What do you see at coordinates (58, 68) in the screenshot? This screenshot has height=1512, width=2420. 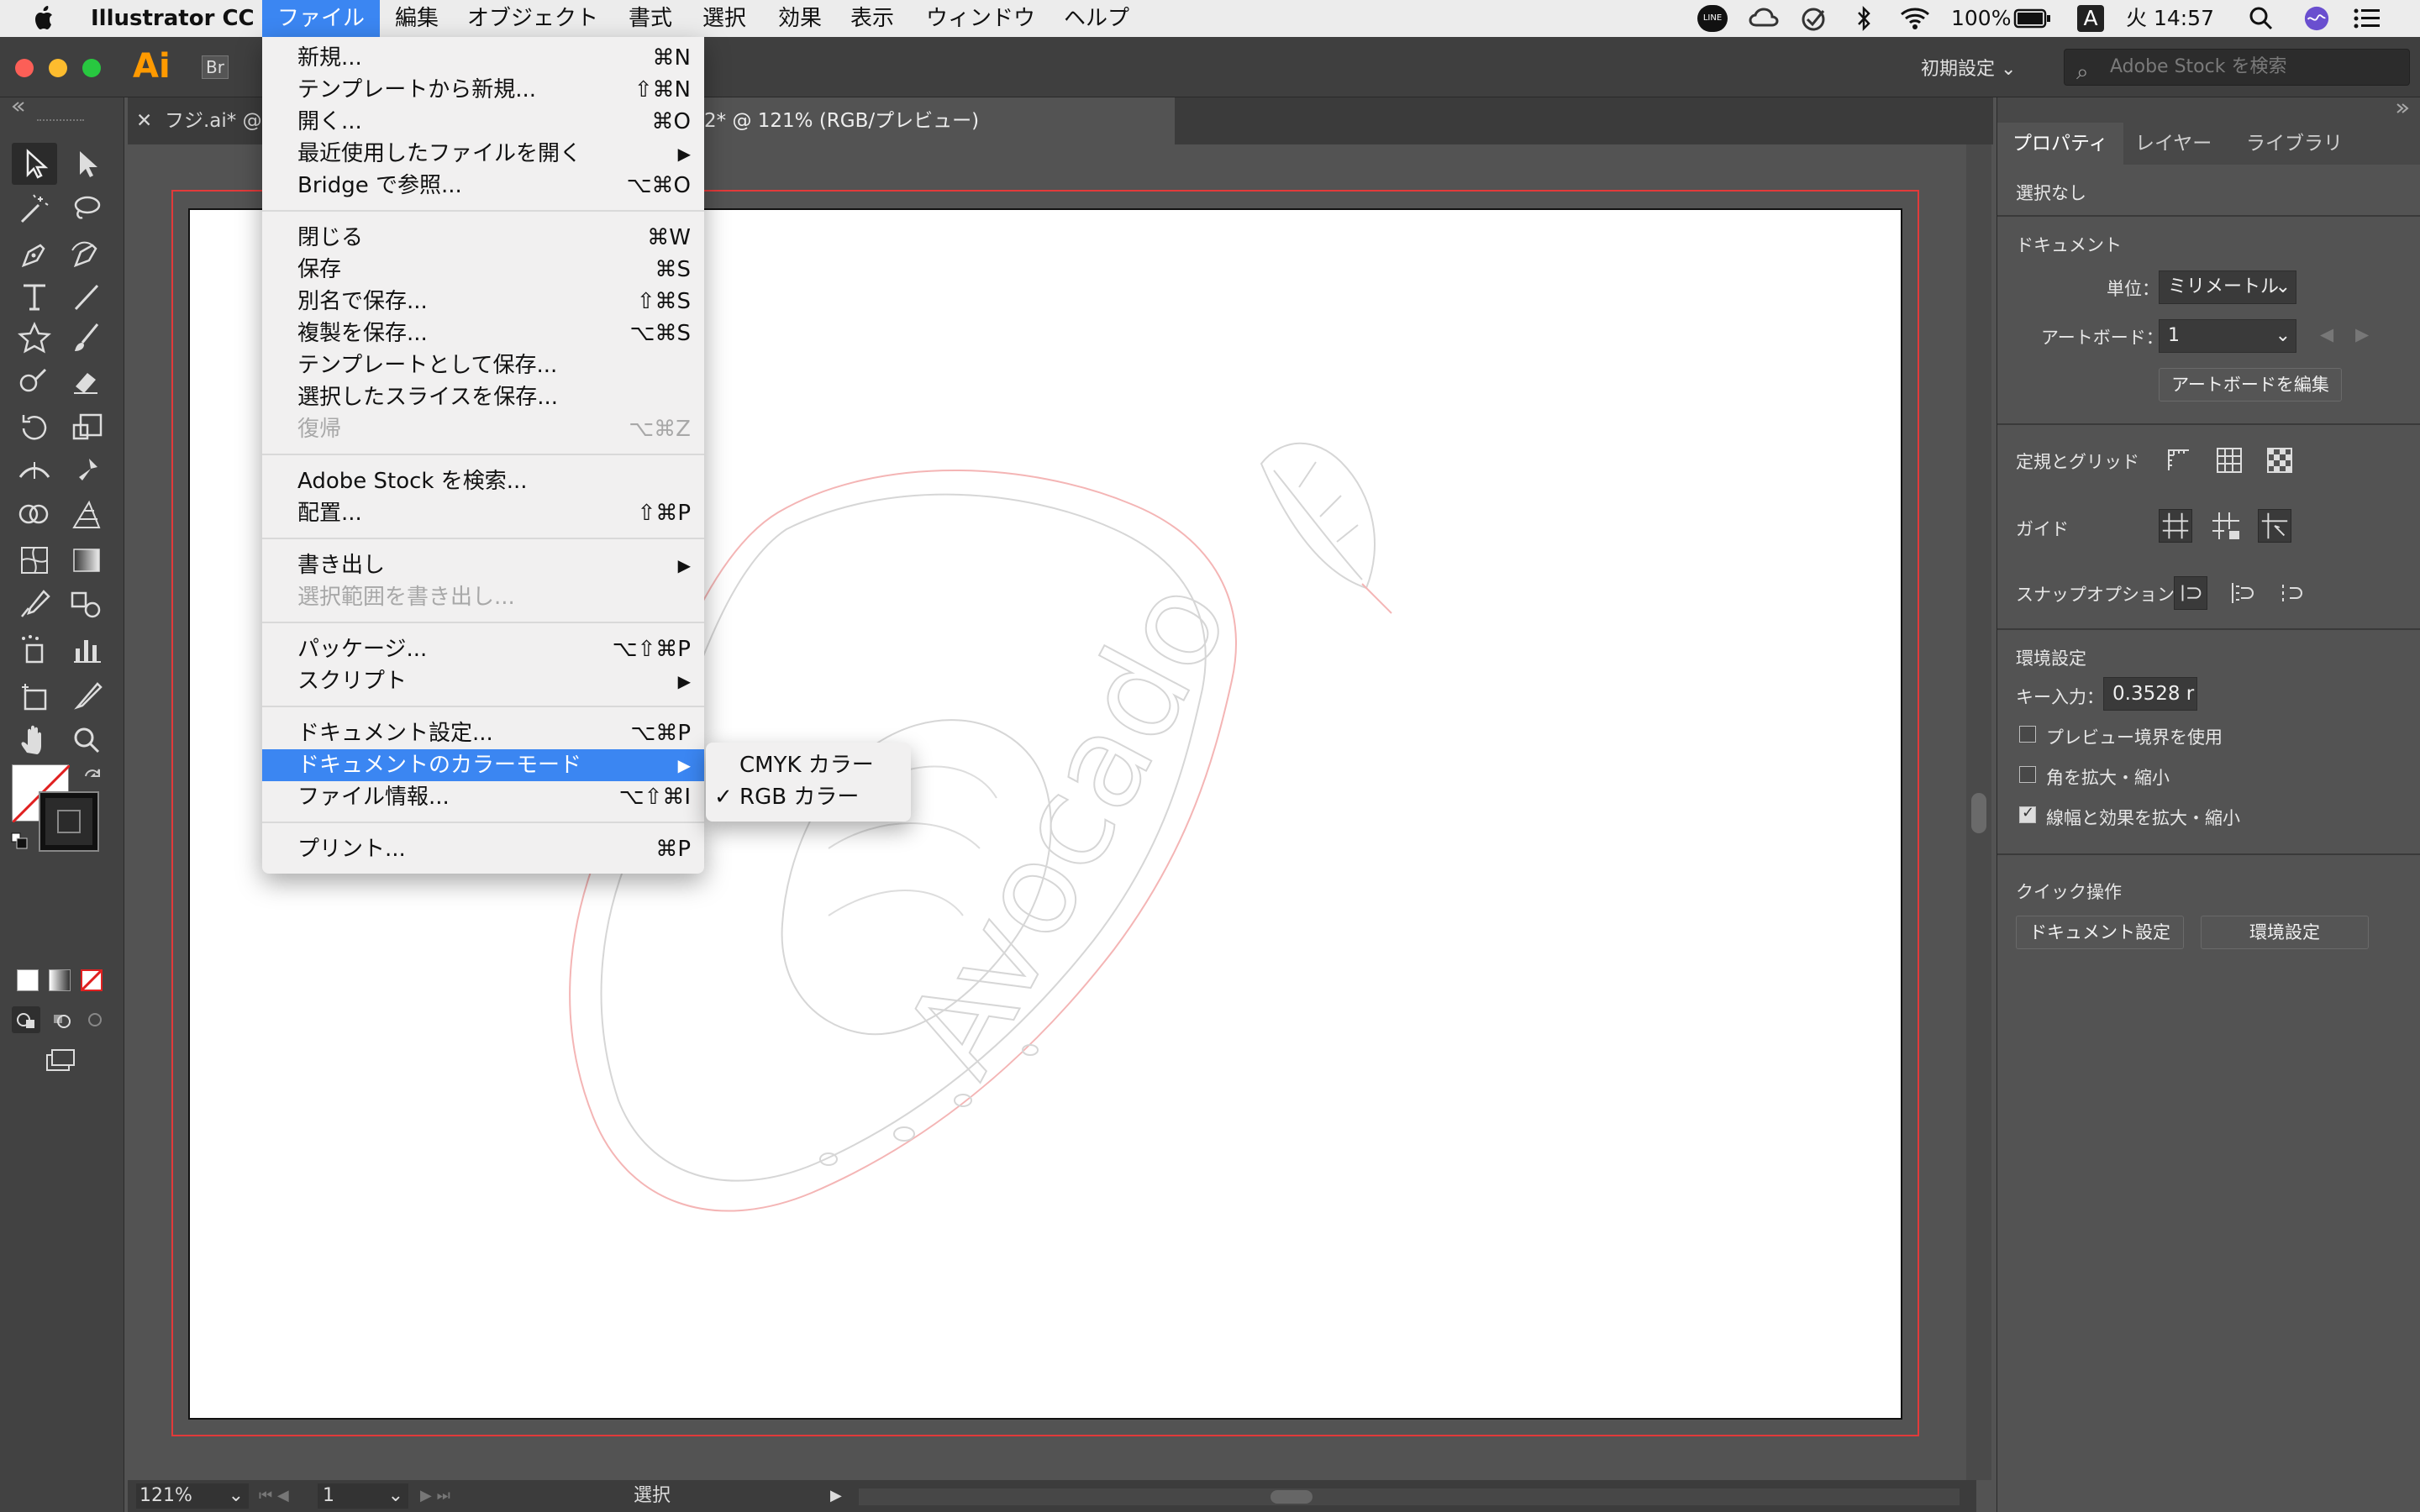 I see `window-minimize-button` at bounding box center [58, 68].